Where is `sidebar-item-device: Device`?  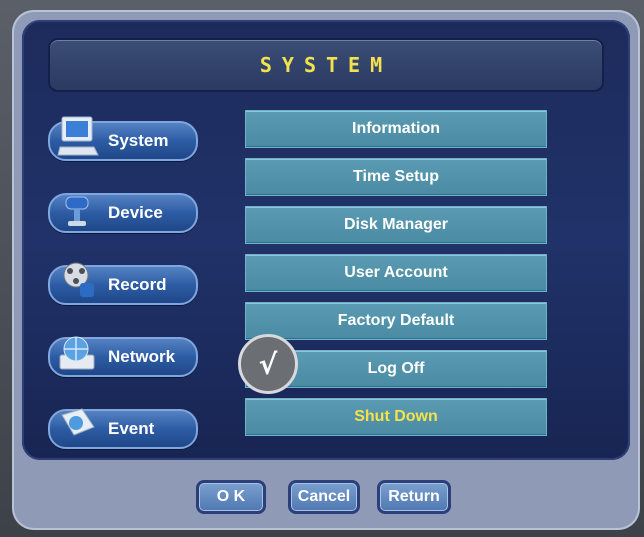
sidebar-item-device: Device is located at coordinates (123, 213).